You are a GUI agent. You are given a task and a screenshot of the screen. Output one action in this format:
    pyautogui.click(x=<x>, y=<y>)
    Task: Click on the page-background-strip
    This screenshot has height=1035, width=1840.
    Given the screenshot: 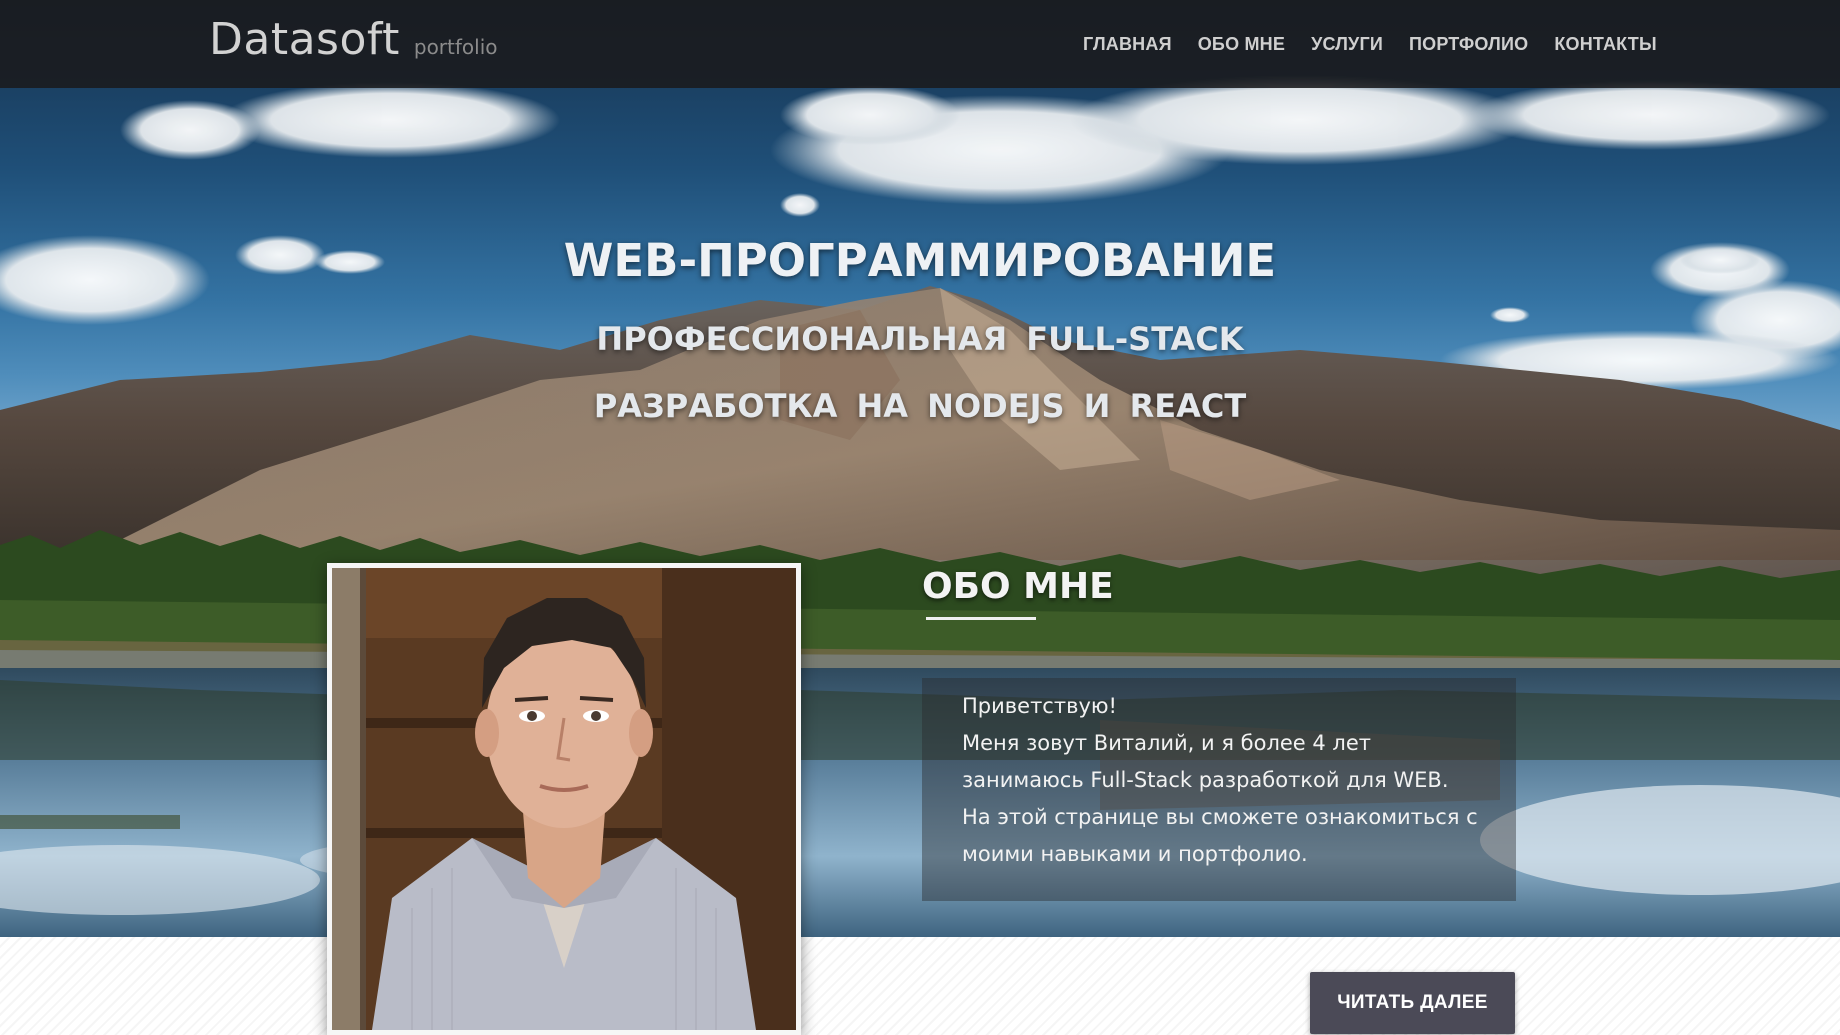 What is the action you would take?
    pyautogui.click(x=920, y=986)
    